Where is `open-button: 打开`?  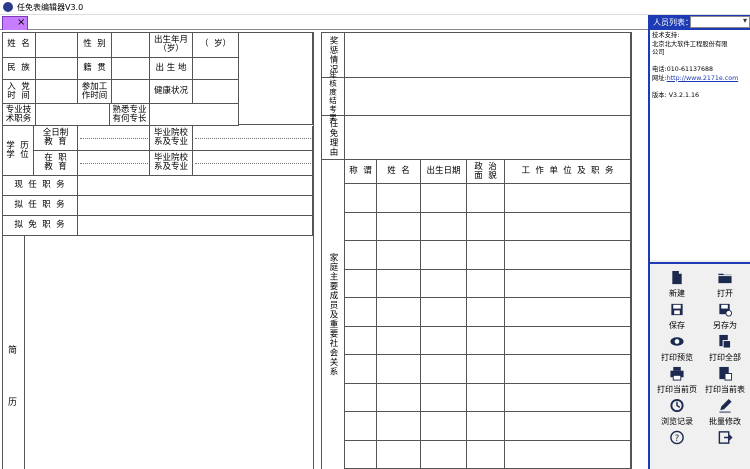 open-button: 打开 is located at coordinates (725, 286).